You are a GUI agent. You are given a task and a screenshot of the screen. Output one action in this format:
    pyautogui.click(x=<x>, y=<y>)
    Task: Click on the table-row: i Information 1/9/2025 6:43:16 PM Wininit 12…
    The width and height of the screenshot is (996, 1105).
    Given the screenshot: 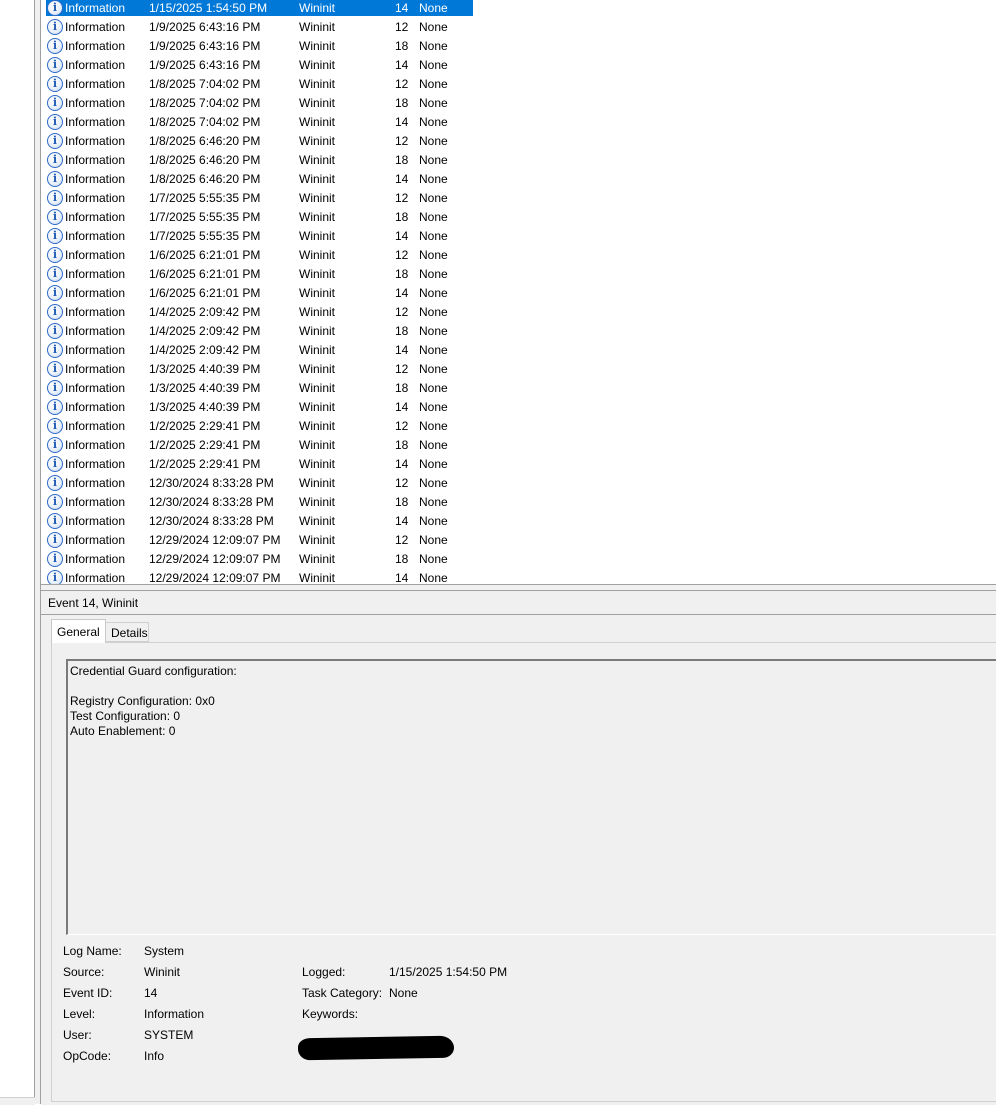 What is the action you would take?
    pyautogui.click(x=518, y=28)
    